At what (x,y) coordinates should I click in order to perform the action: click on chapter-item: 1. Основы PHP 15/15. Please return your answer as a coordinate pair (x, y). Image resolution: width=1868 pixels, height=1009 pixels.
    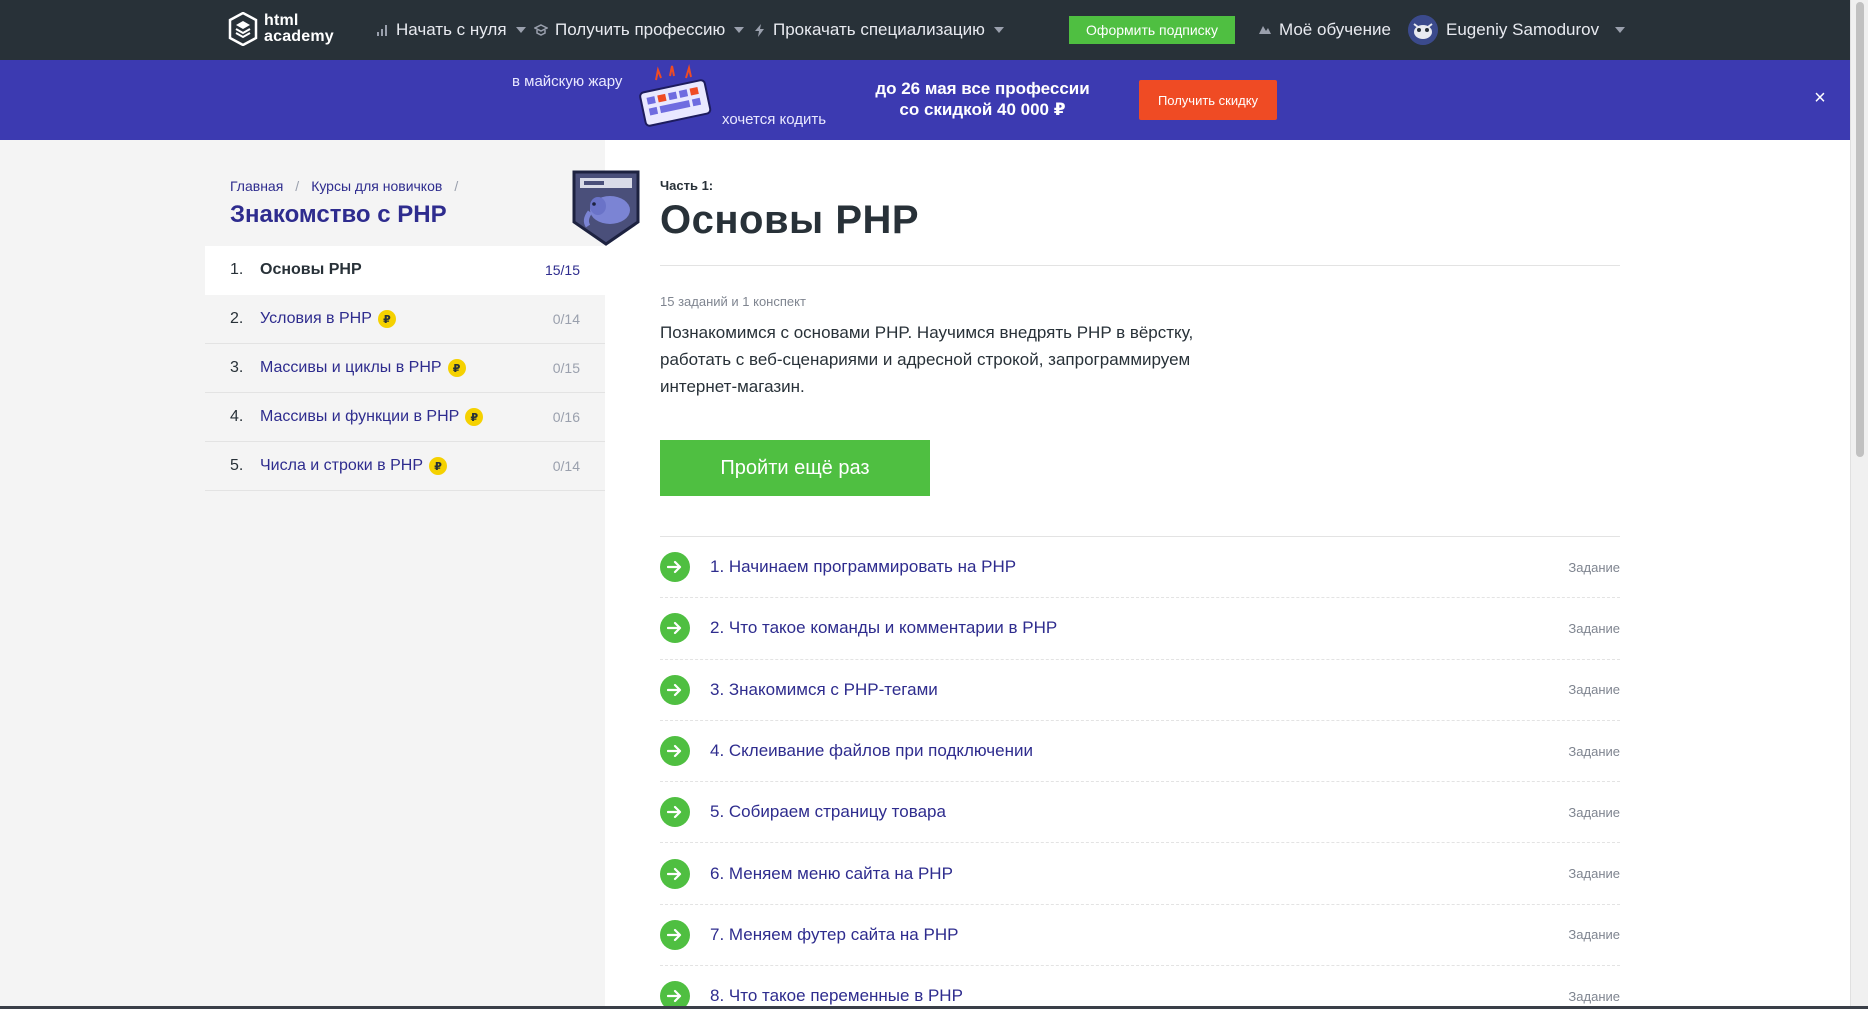
    Looking at the image, I should click on (405, 270).